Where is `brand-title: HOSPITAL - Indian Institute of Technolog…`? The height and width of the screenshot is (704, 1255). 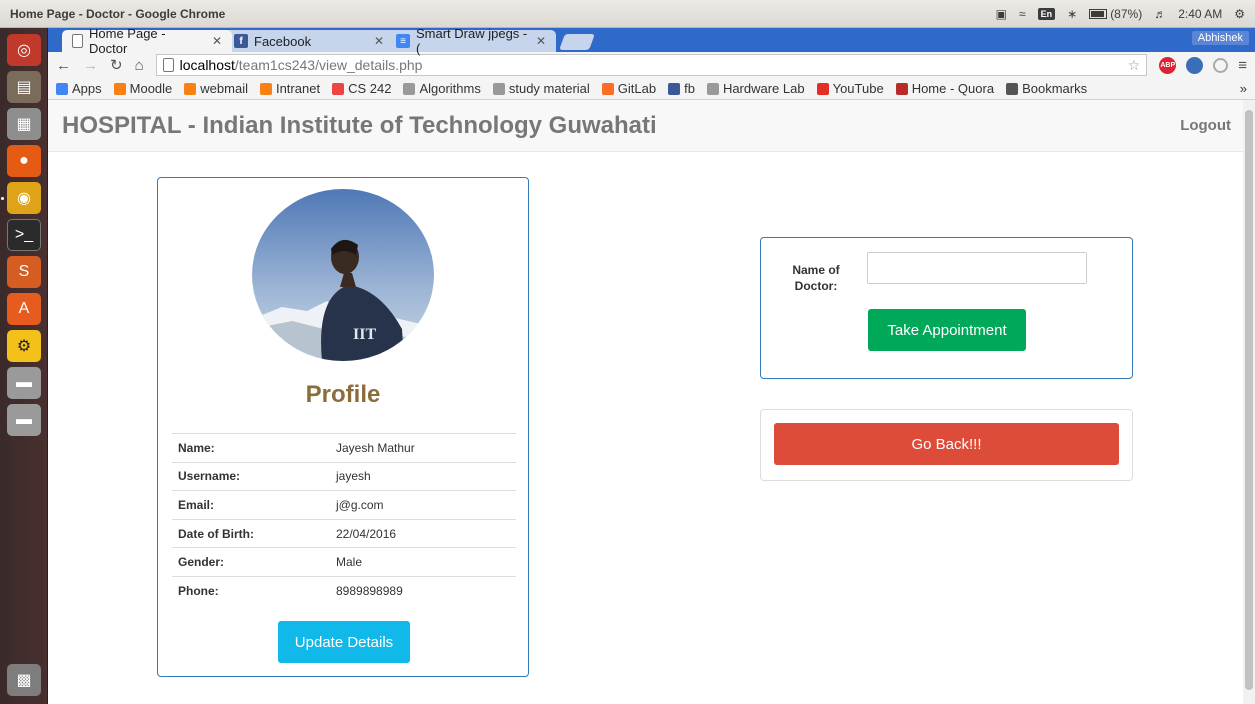
brand-title: HOSPITAL - Indian Institute of Technolog… is located at coordinates (359, 126).